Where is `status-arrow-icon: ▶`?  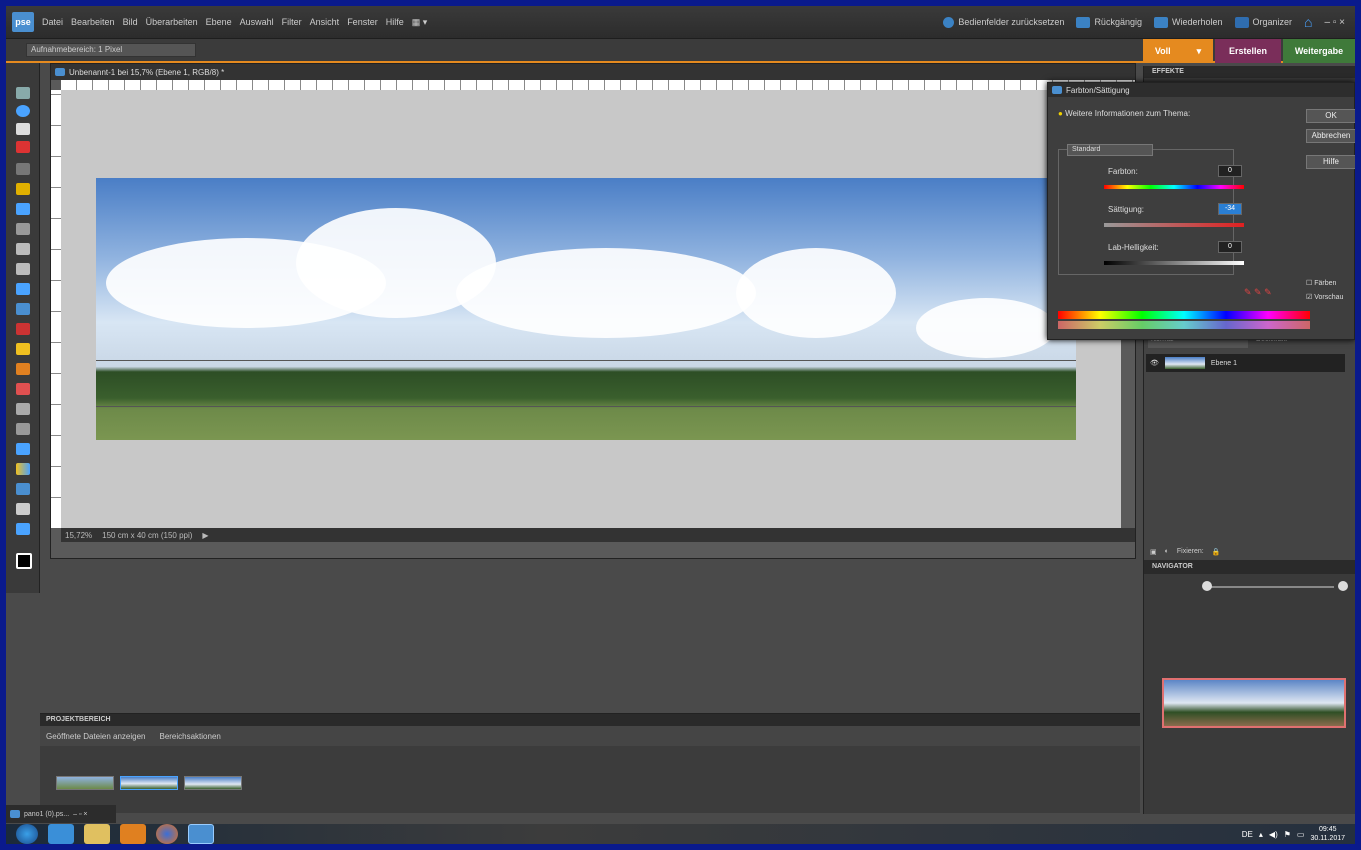
status-arrow-icon: ▶ is located at coordinates (205, 535).